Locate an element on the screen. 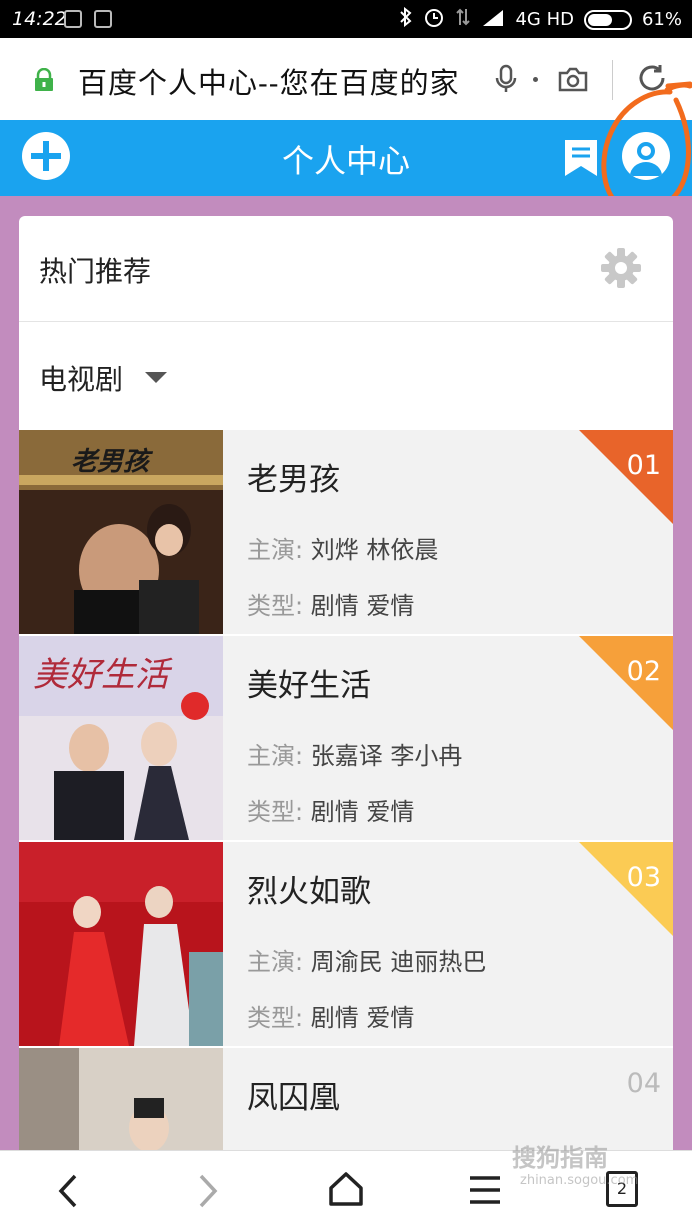 This screenshot has width=692, height=1230. status-time: 14:22 is located at coordinates (39, 19).